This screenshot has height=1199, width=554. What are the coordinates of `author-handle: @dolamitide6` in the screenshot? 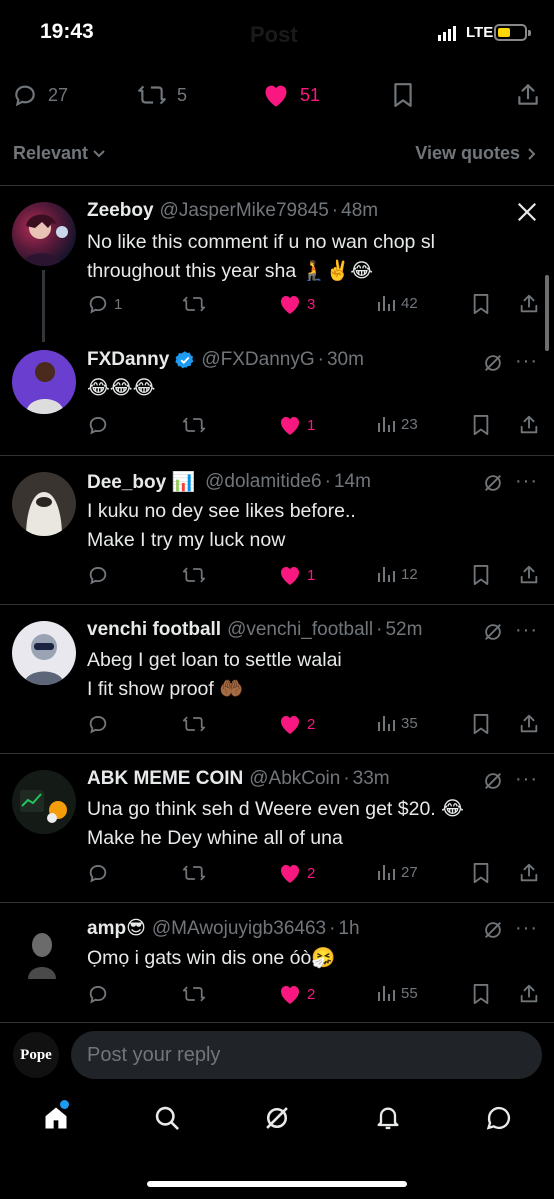 It's located at (263, 482).